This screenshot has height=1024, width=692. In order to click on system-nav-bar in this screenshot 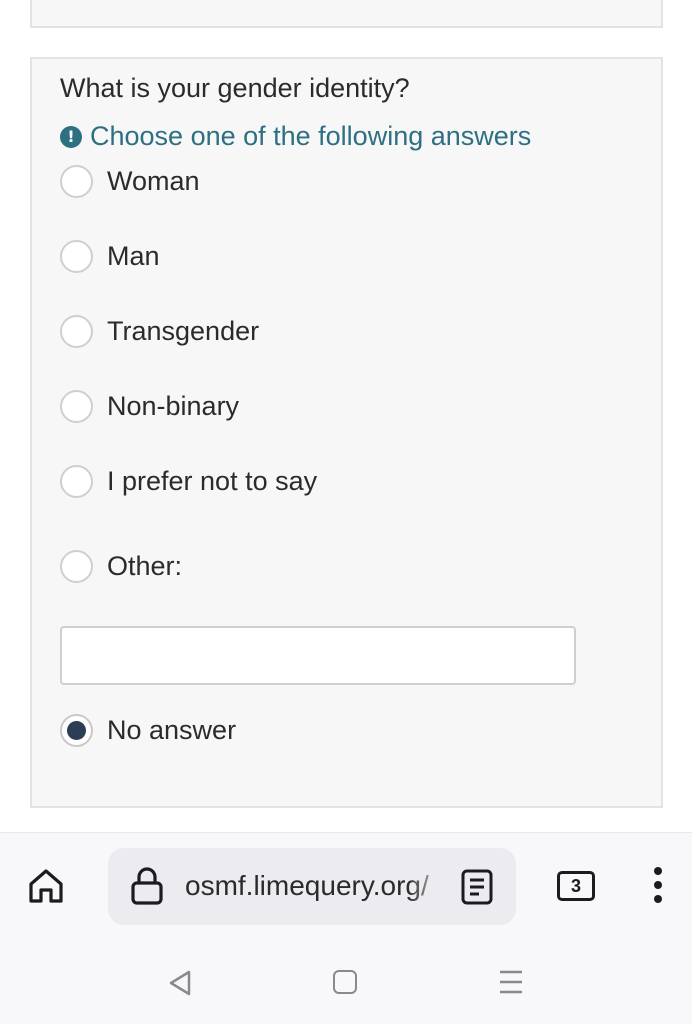, I will do `click(346, 982)`.